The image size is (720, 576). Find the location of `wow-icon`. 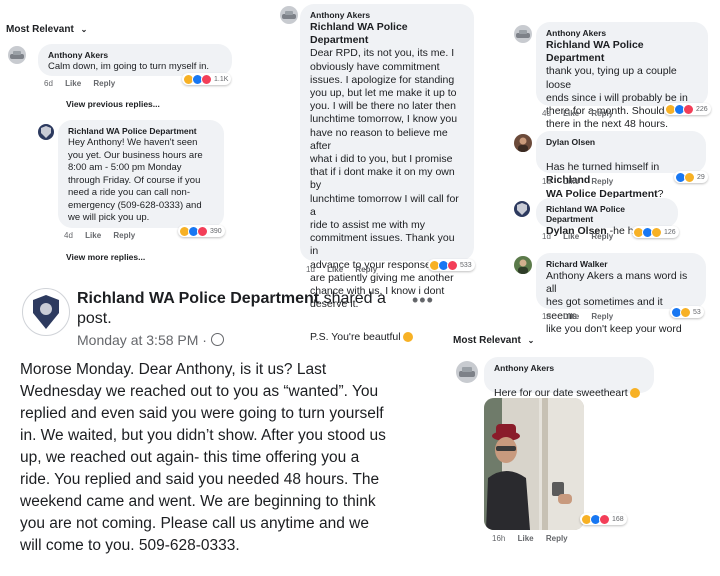

wow-icon is located at coordinates (656, 232).